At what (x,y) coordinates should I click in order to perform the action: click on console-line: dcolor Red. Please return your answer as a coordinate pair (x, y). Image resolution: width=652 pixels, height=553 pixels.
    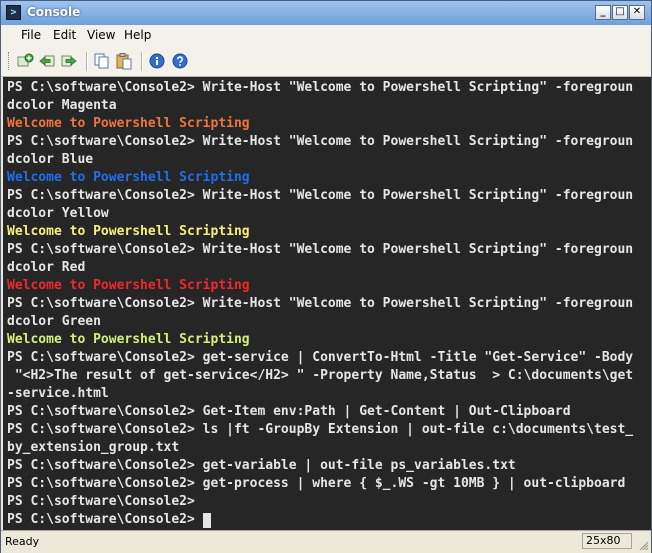
    Looking at the image, I should click on (46, 267).